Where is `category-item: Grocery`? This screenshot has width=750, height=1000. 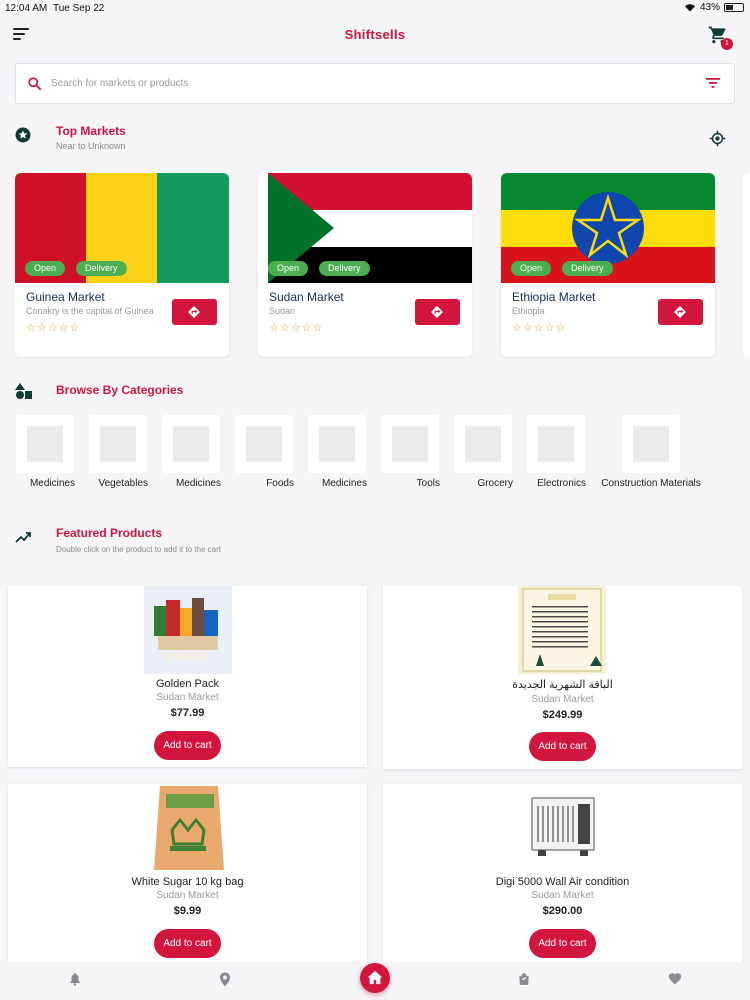
category-item: Grocery is located at coordinates (483, 453).